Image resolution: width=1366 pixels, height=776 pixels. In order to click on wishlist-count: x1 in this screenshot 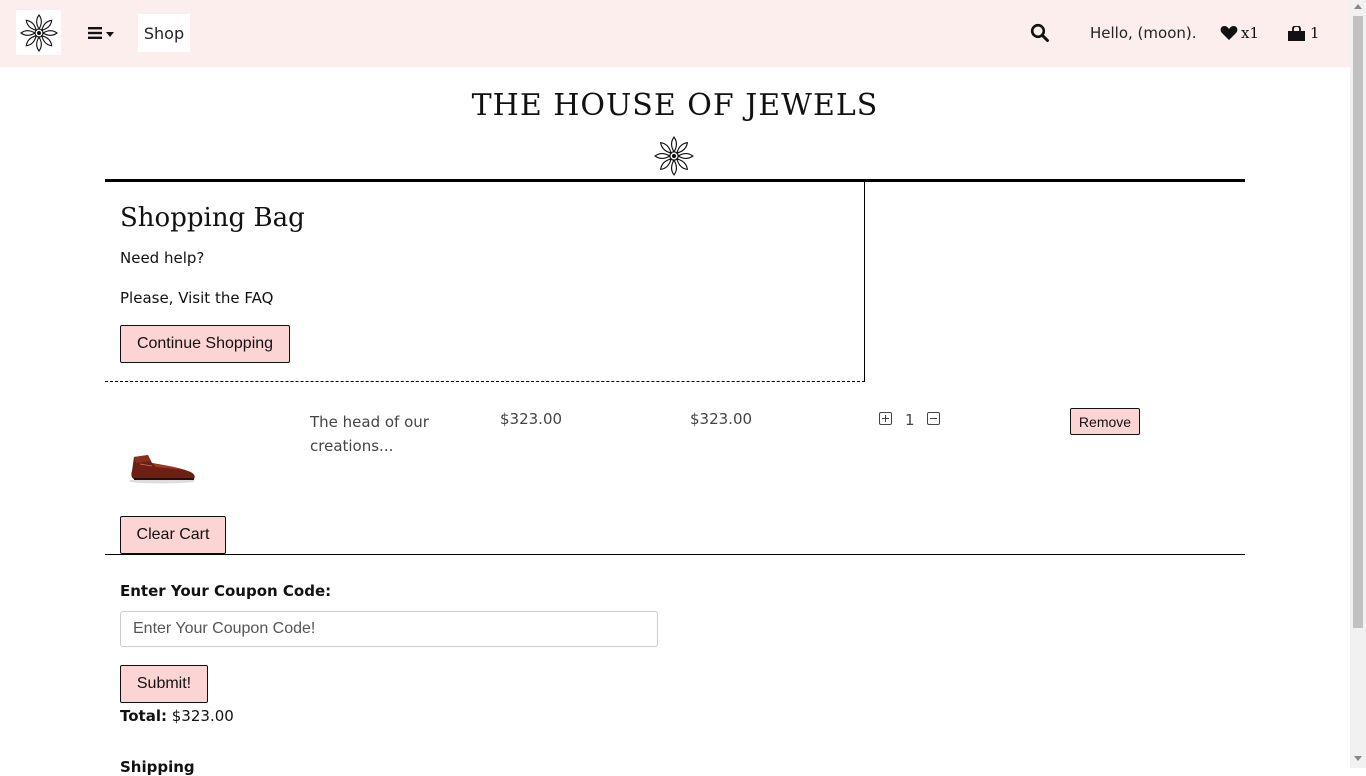, I will do `click(1250, 33)`.